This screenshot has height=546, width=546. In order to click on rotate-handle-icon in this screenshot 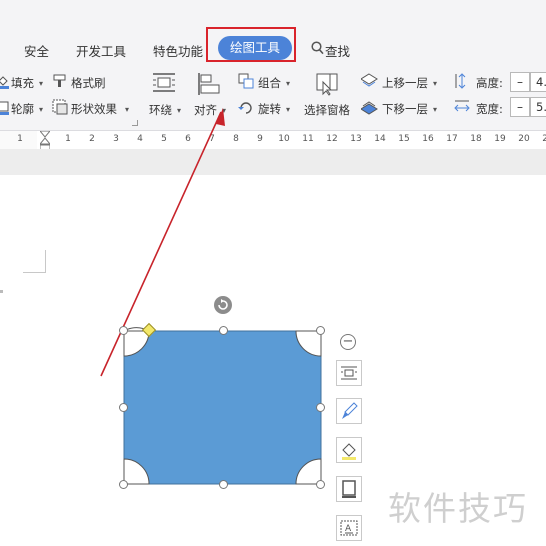, I will do `click(223, 304)`.